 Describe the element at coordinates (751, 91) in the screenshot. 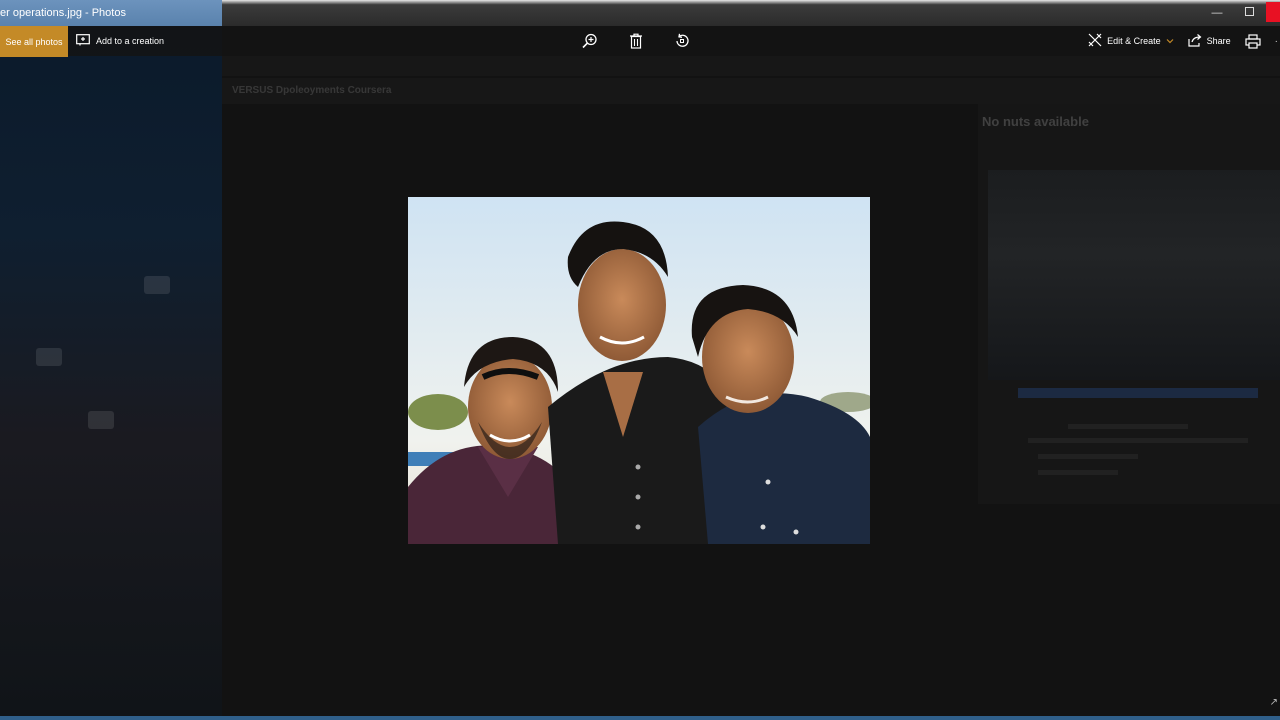

I see `ghost-site-header: VERSUS Dpoleoyments Coursera` at that location.